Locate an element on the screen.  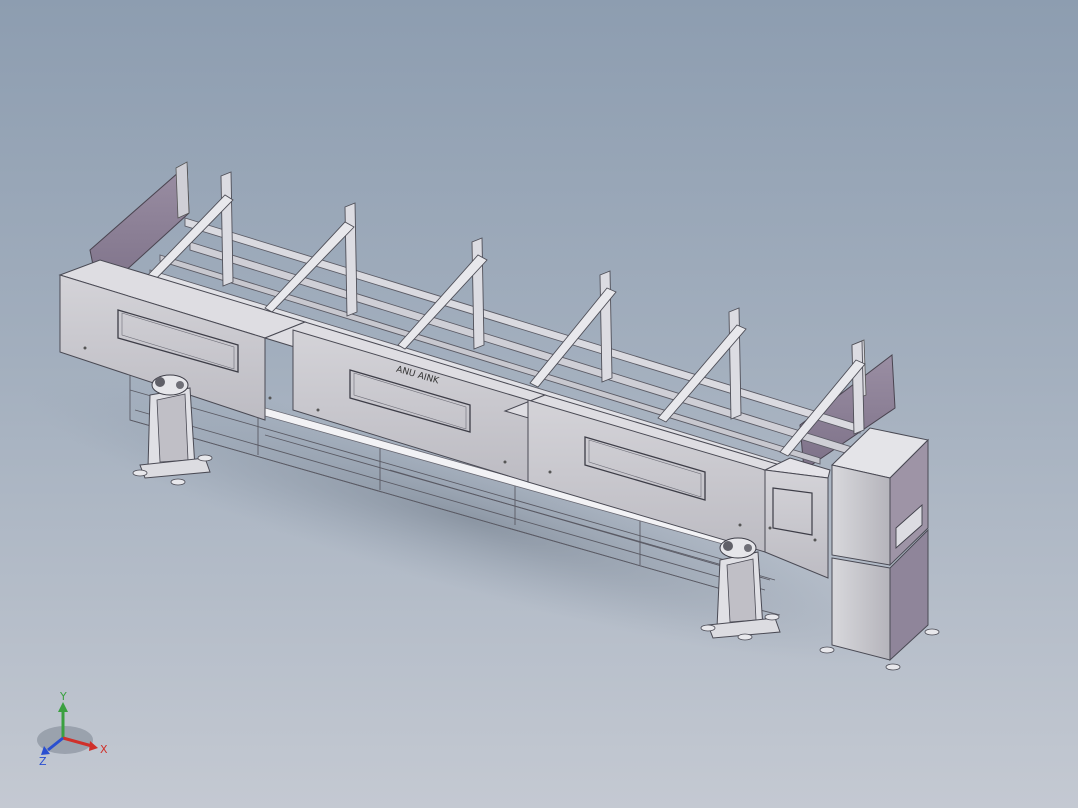
view-orientation-triad: Y X Z is located at coordinates (72, 729).